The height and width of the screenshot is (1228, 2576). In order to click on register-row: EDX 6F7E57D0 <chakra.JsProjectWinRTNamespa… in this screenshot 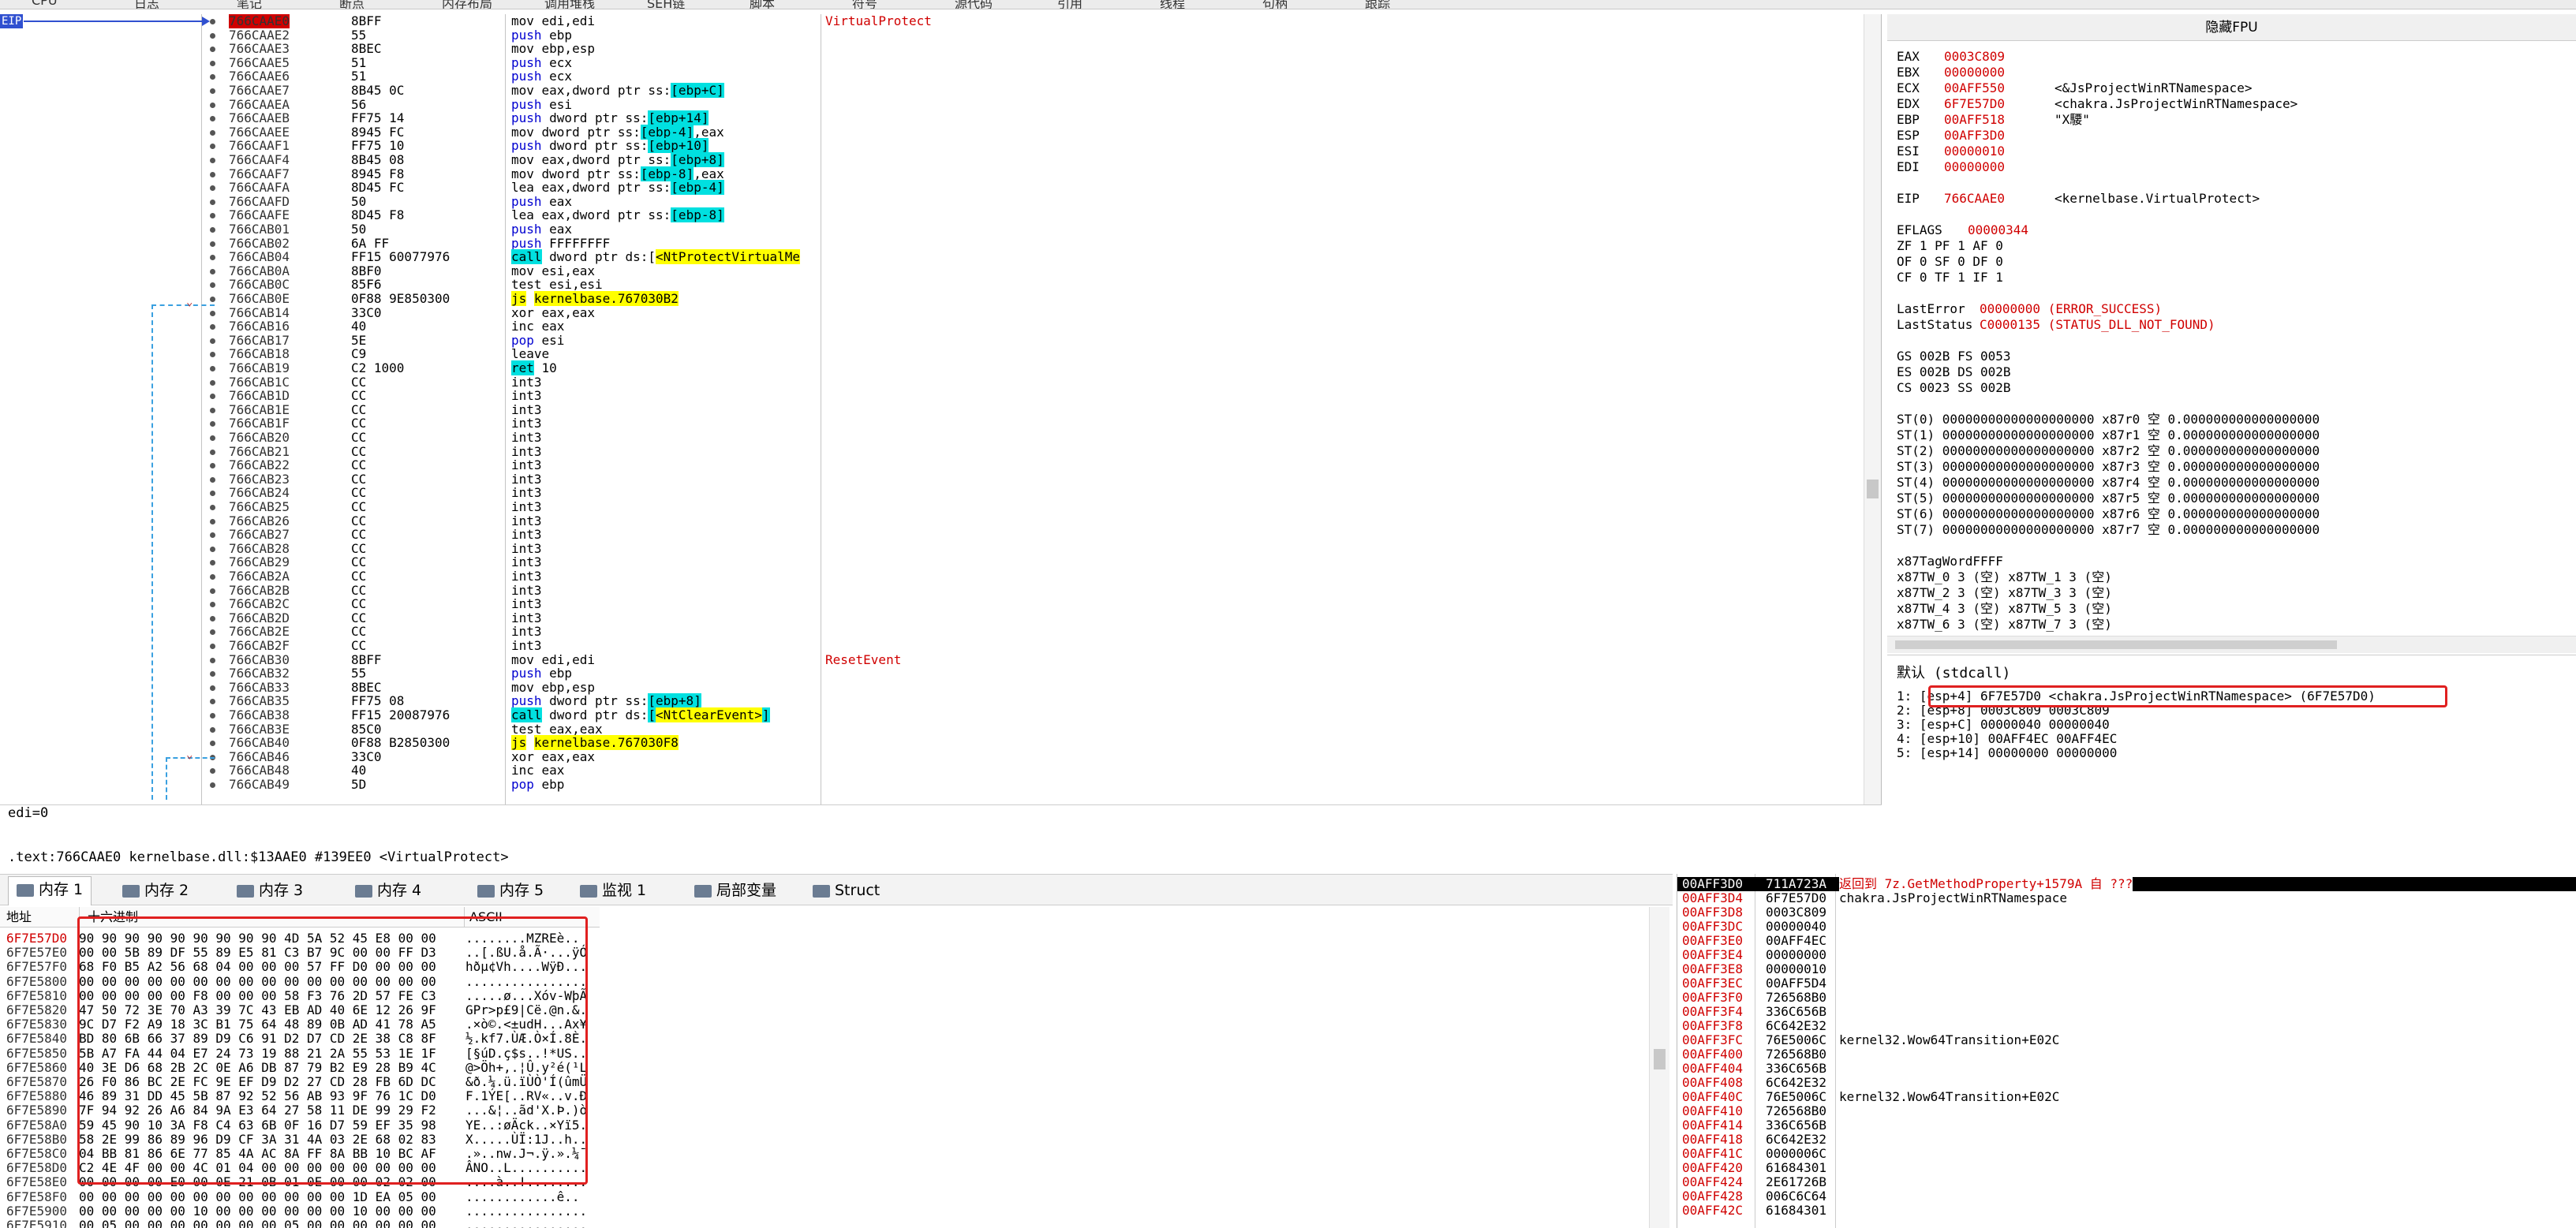, I will do `click(2097, 104)`.